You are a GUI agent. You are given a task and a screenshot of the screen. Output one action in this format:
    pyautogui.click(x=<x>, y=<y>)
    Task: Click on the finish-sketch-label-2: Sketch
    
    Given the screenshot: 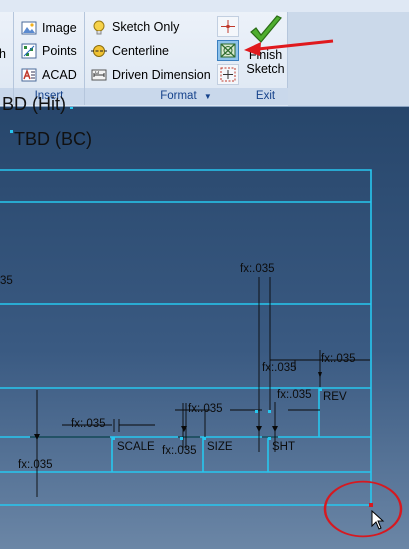 What is the action you would take?
    pyautogui.click(x=265, y=69)
    